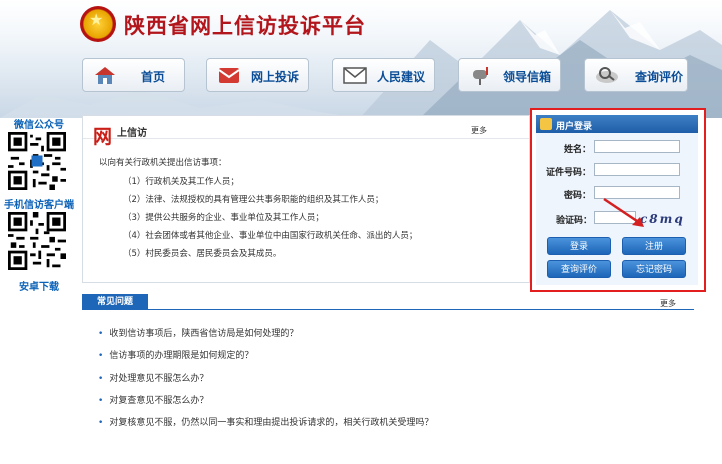 The image size is (722, 464). Describe the element at coordinates (159, 379) in the screenshot. I see `faq-item-text: 对处理意见不服怎么办？` at that location.